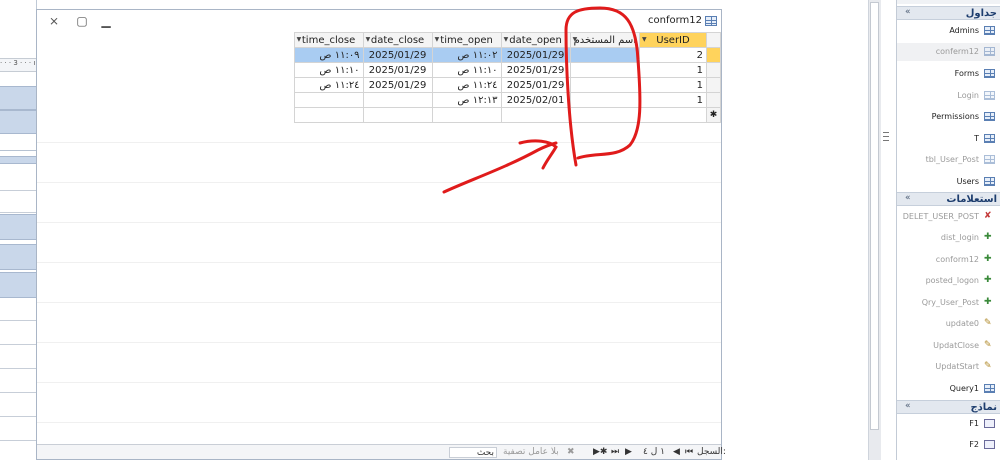  I want to click on cell-time-open: ١١:٠٢ ص, so click(466, 55).